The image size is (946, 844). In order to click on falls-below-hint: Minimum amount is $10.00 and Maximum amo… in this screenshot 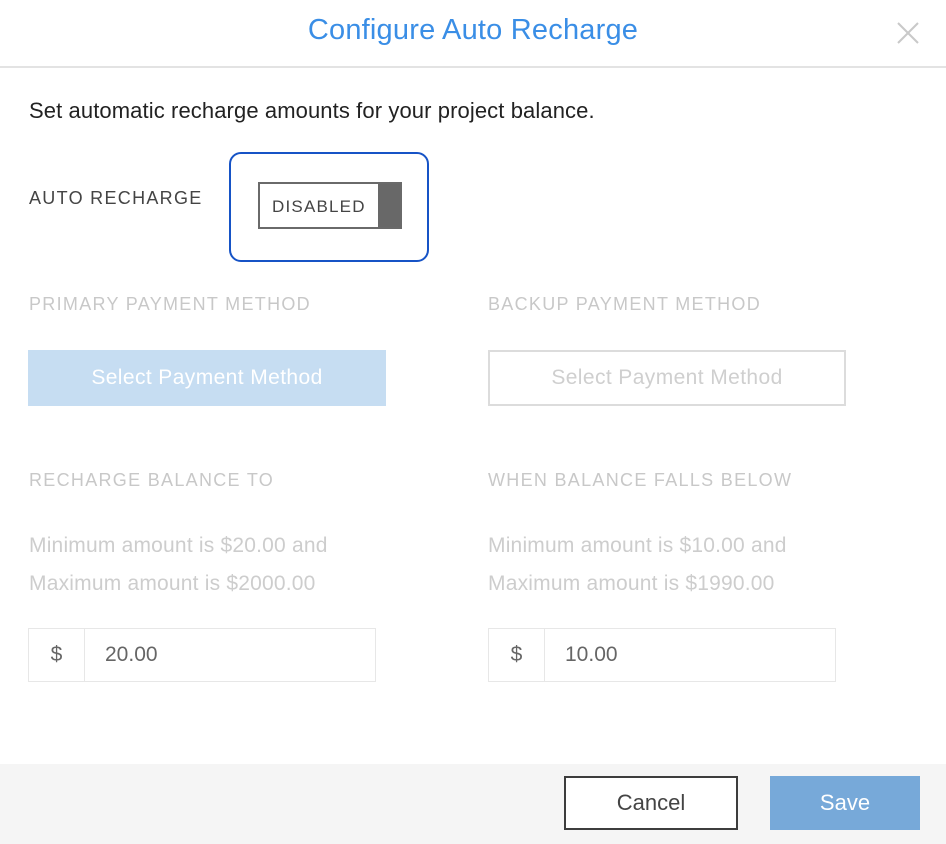, I will do `click(637, 565)`.